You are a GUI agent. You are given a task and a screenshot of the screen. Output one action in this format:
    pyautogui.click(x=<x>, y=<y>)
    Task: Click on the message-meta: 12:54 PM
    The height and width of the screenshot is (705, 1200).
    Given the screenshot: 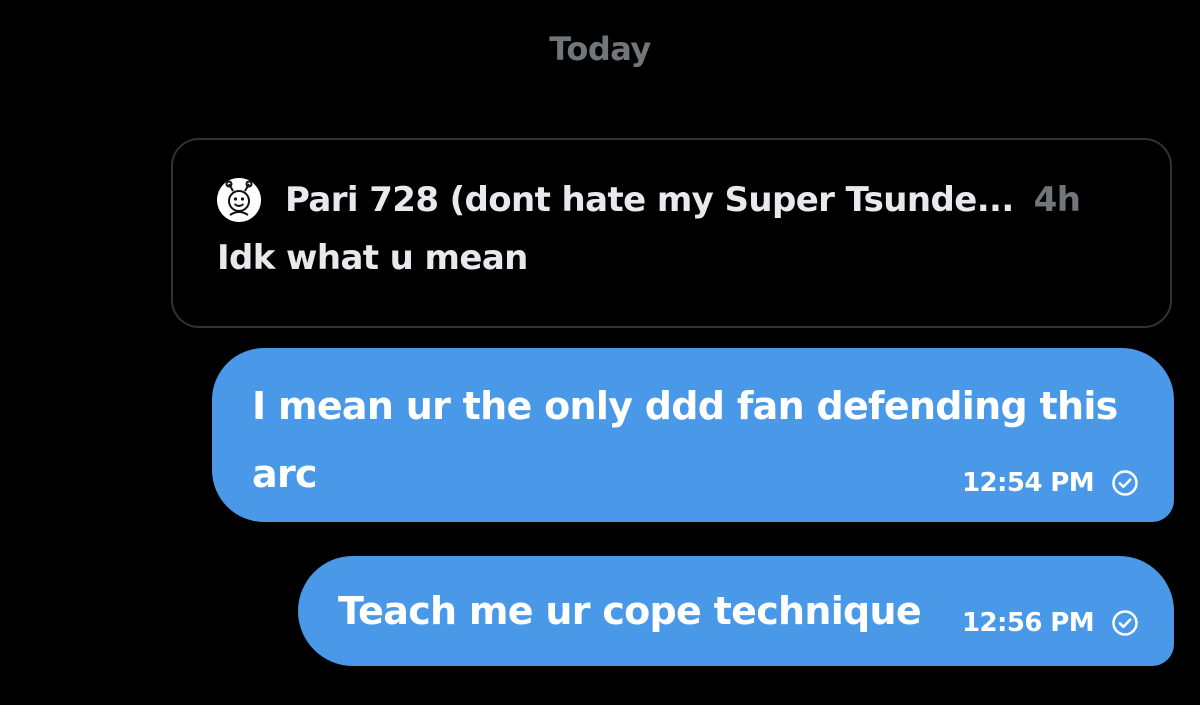 What is the action you would take?
    pyautogui.click(x=1051, y=483)
    